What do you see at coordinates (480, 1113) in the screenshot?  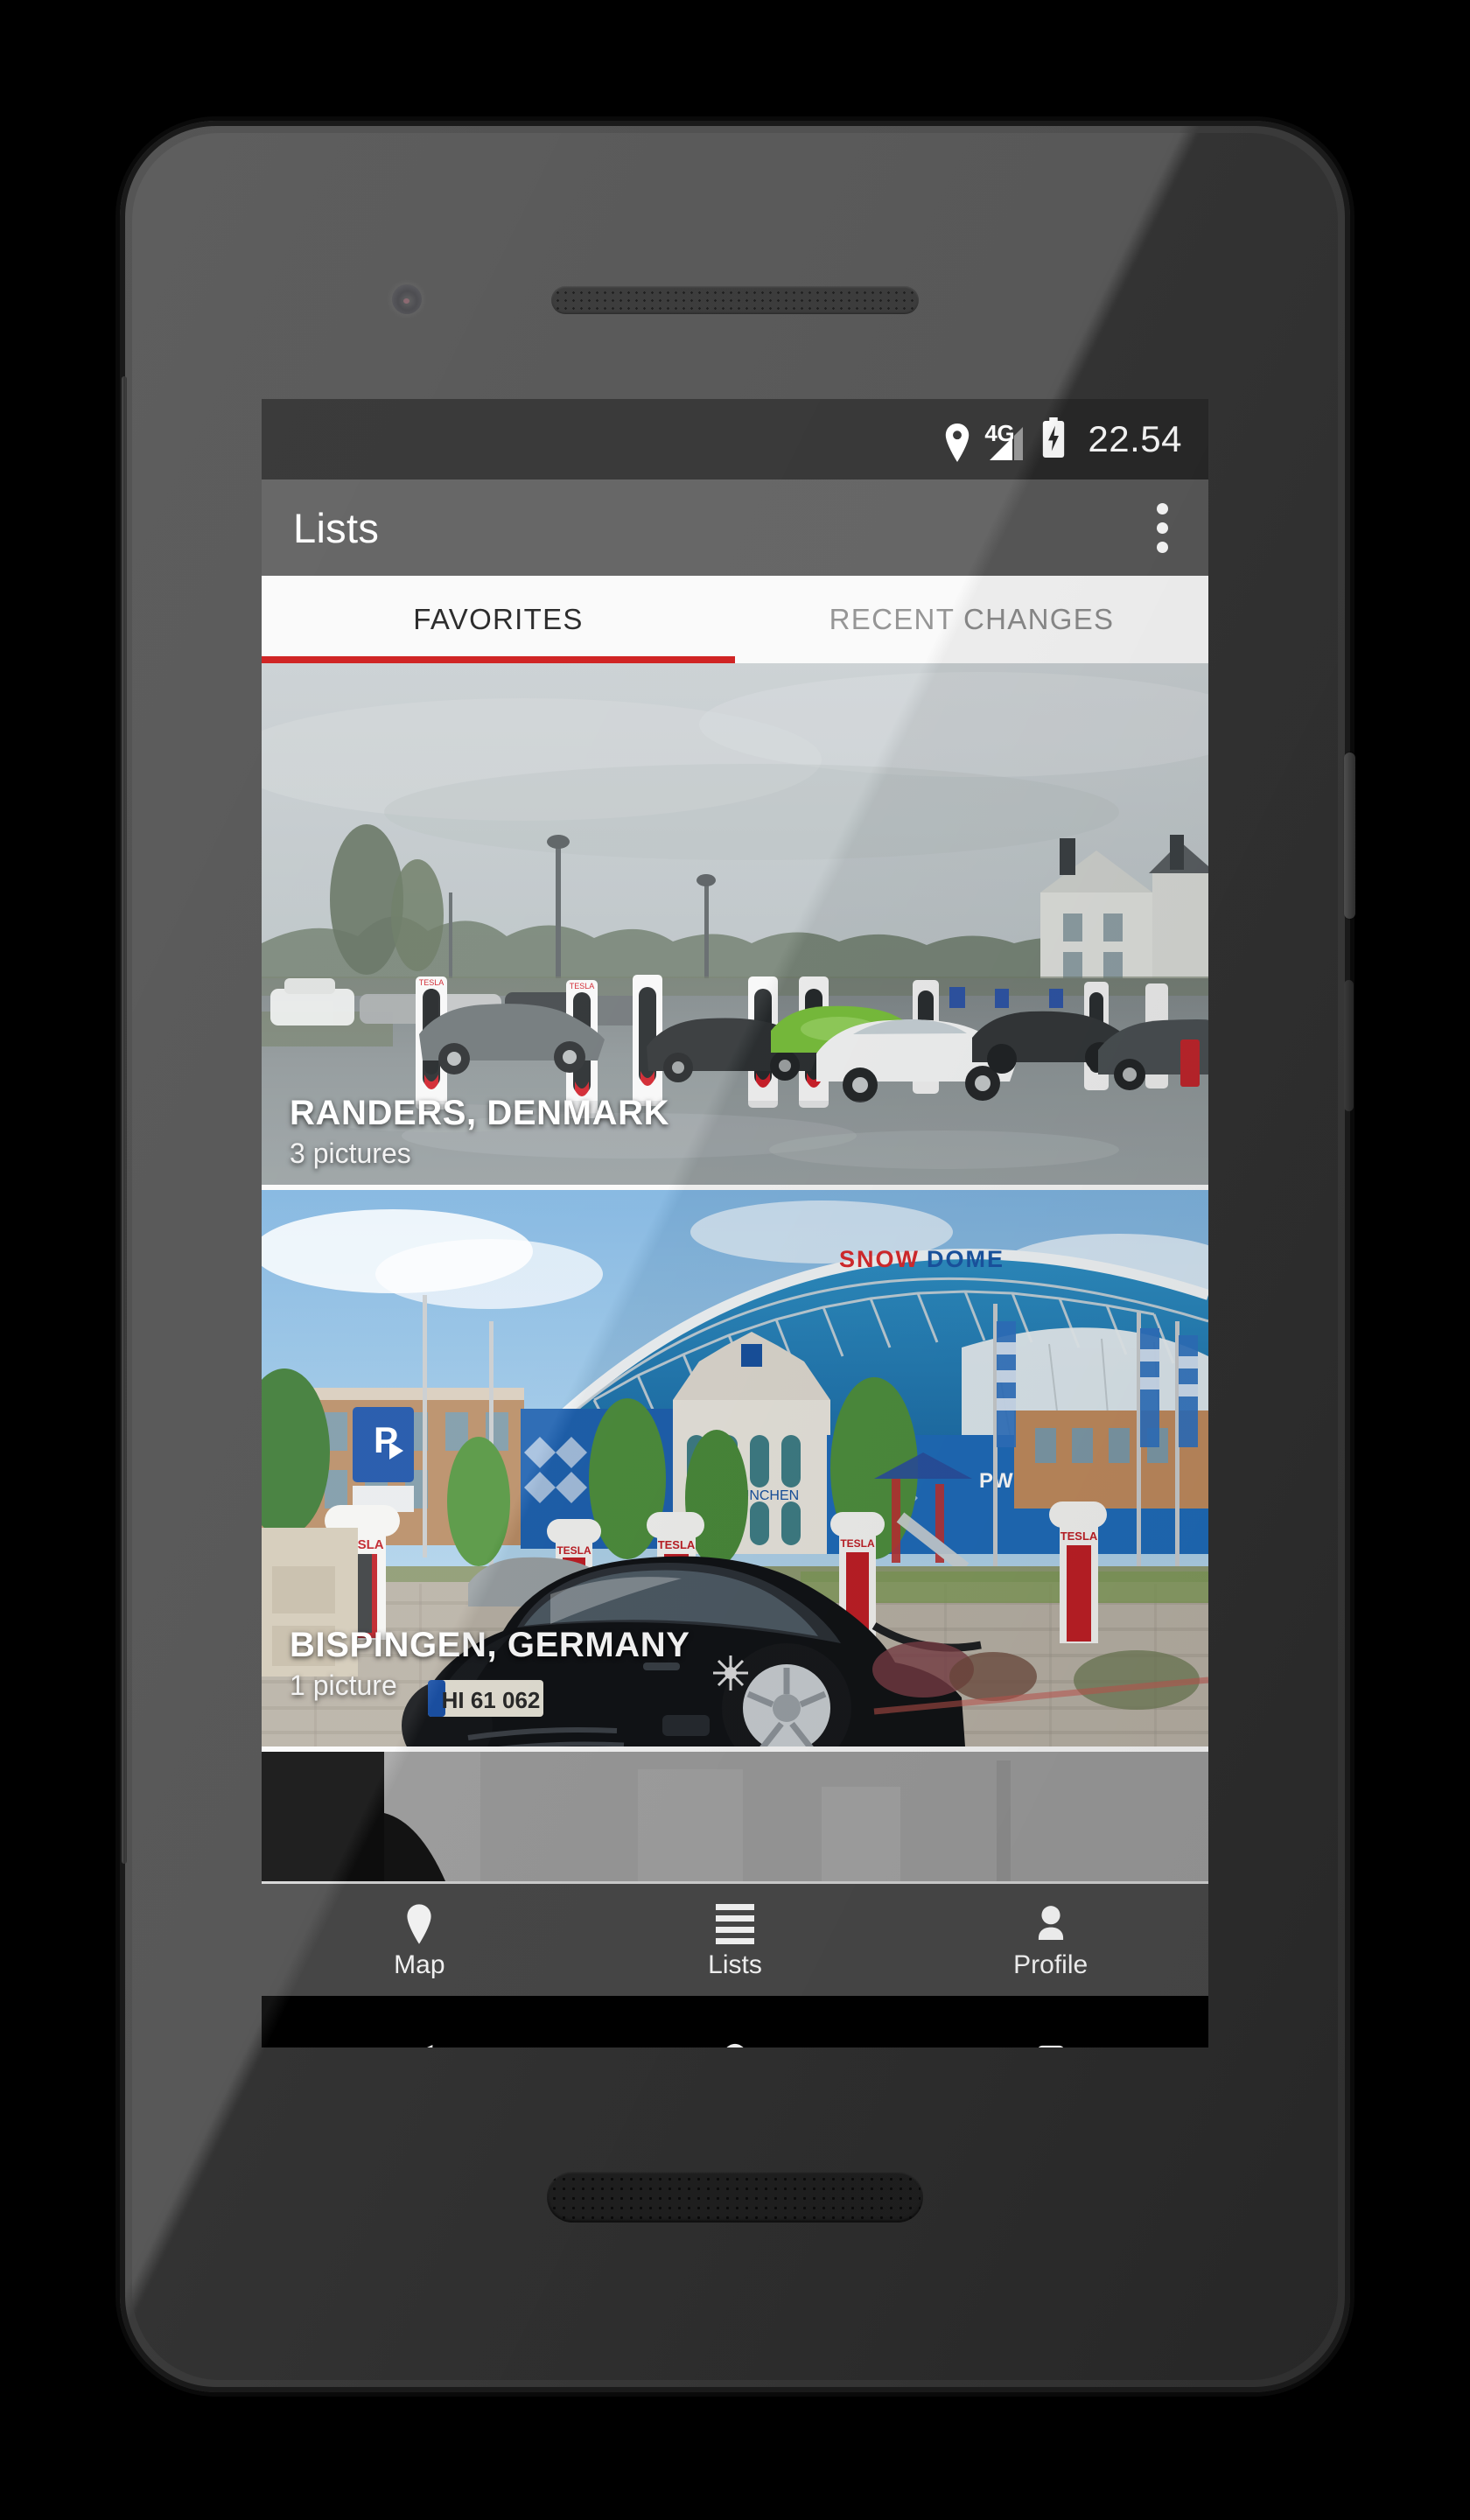 I see `card-title: RANDERS, DENMARK` at bounding box center [480, 1113].